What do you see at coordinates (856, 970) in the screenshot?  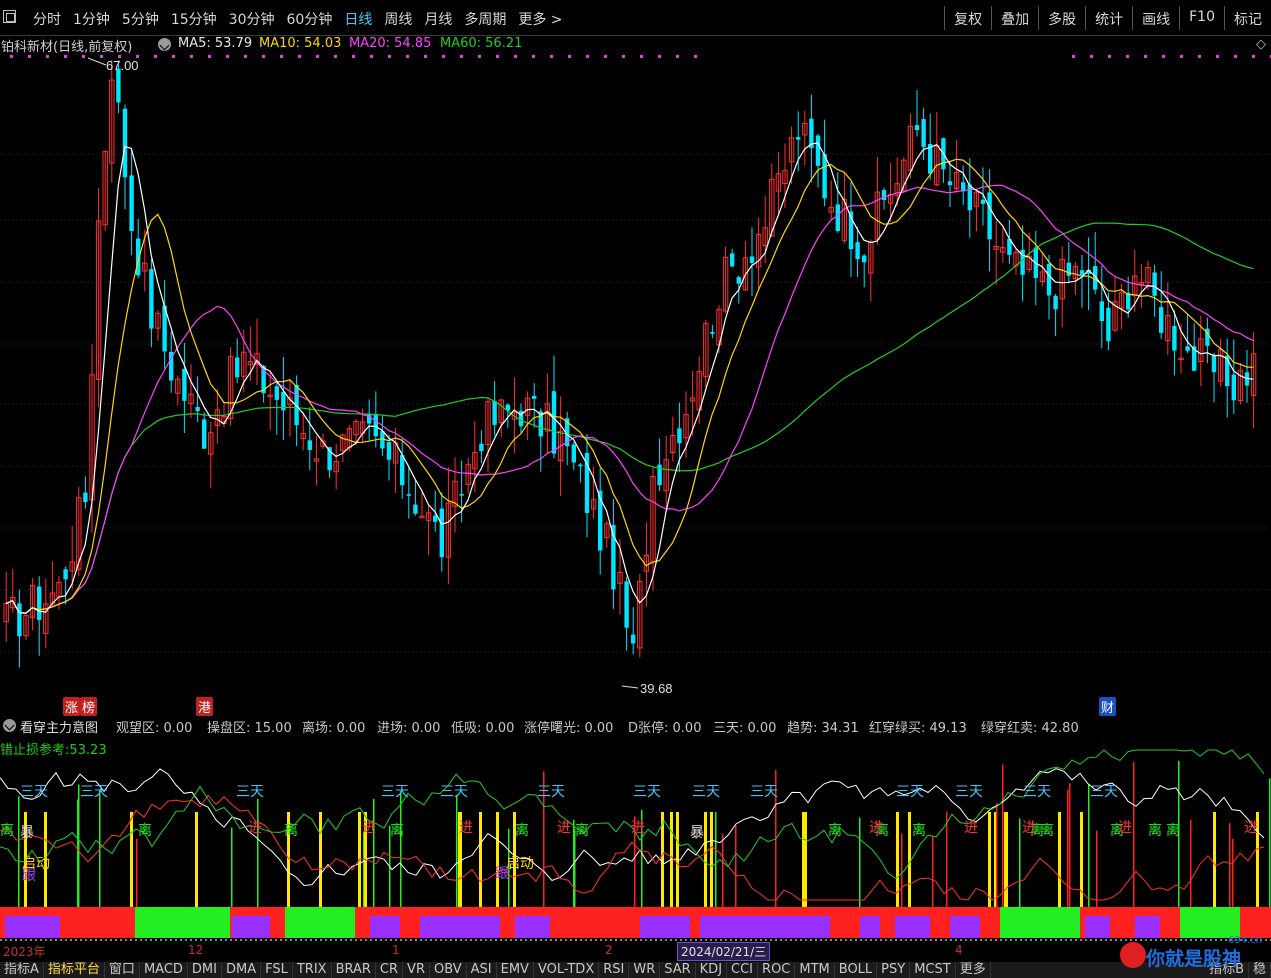 I see `indicator-tab-22: BOLL` at bounding box center [856, 970].